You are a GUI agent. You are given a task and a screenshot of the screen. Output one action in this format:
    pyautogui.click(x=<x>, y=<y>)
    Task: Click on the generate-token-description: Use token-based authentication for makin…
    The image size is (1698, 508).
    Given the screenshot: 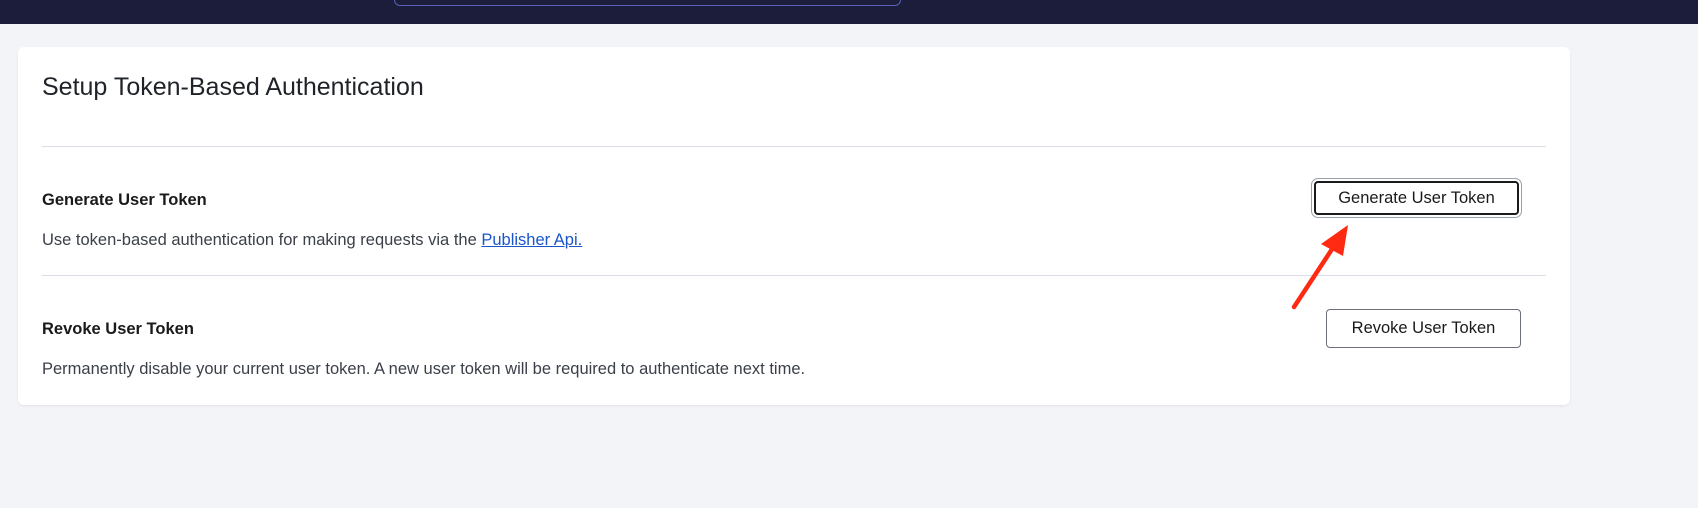 What is the action you would take?
    pyautogui.click(x=312, y=240)
    